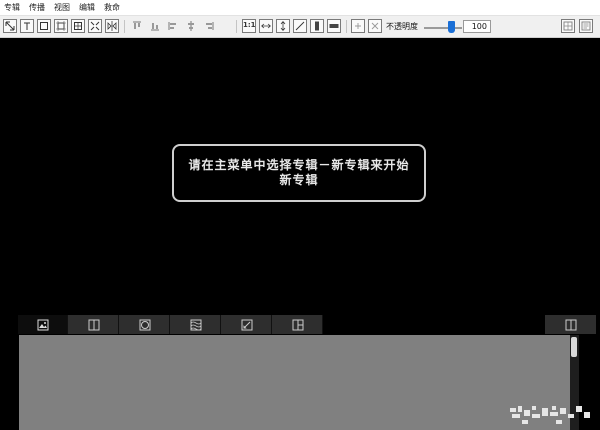 Image resolution: width=600 pixels, height=430 pixels. Describe the element at coordinates (12, 7) in the screenshot. I see `menu-album: 专辑` at that location.